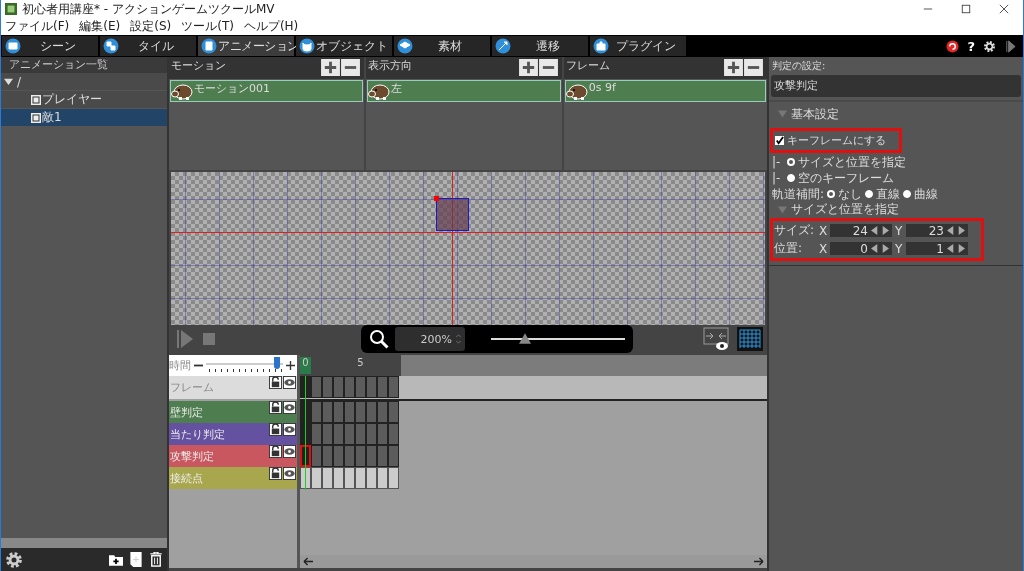 The image size is (1024, 571). What do you see at coordinates (896, 86) in the screenshot?
I see `name-field: 攻撃判定` at bounding box center [896, 86].